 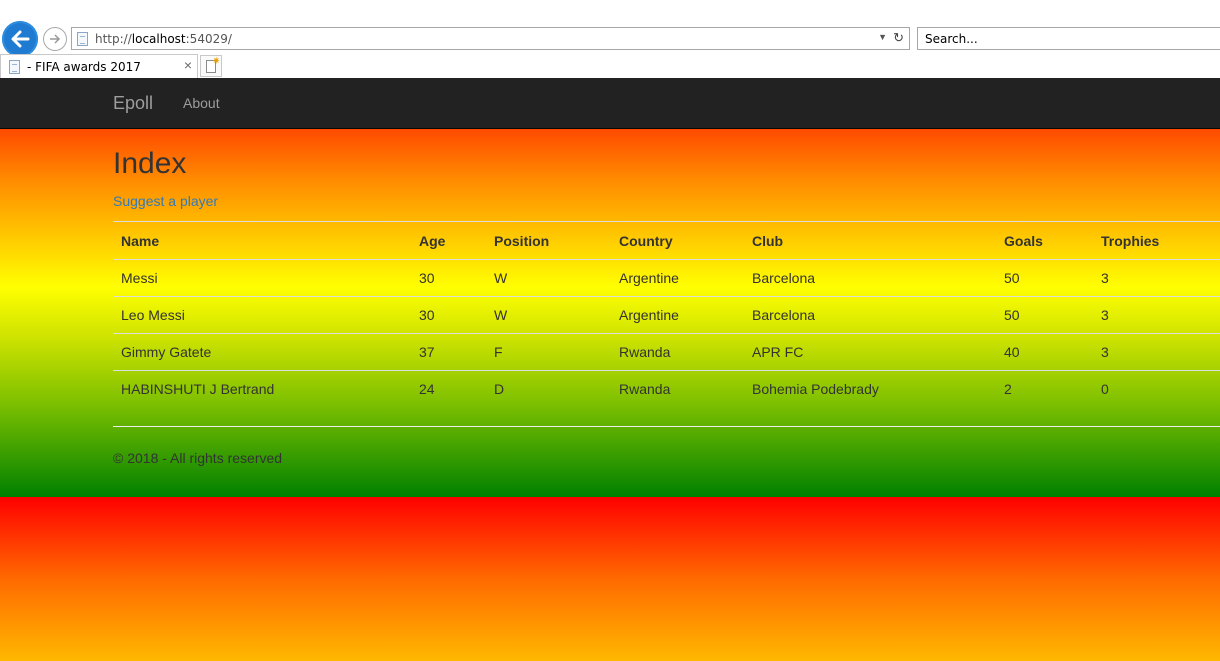 What do you see at coordinates (262, 388) in the screenshot?
I see `cell-name: HABINSHUTI J Bertrand` at bounding box center [262, 388].